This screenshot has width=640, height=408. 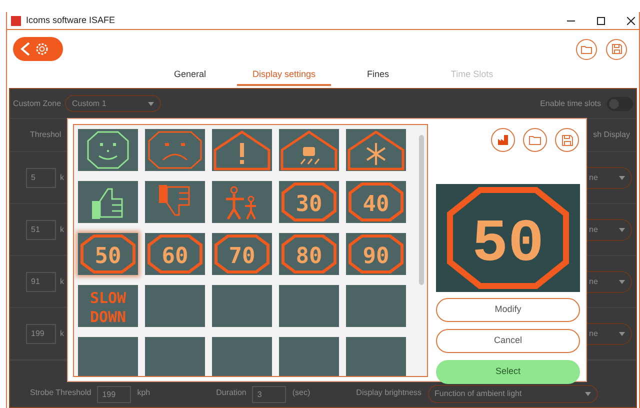 I want to click on enable-time-slots-label: Enable time slots, so click(x=570, y=104).